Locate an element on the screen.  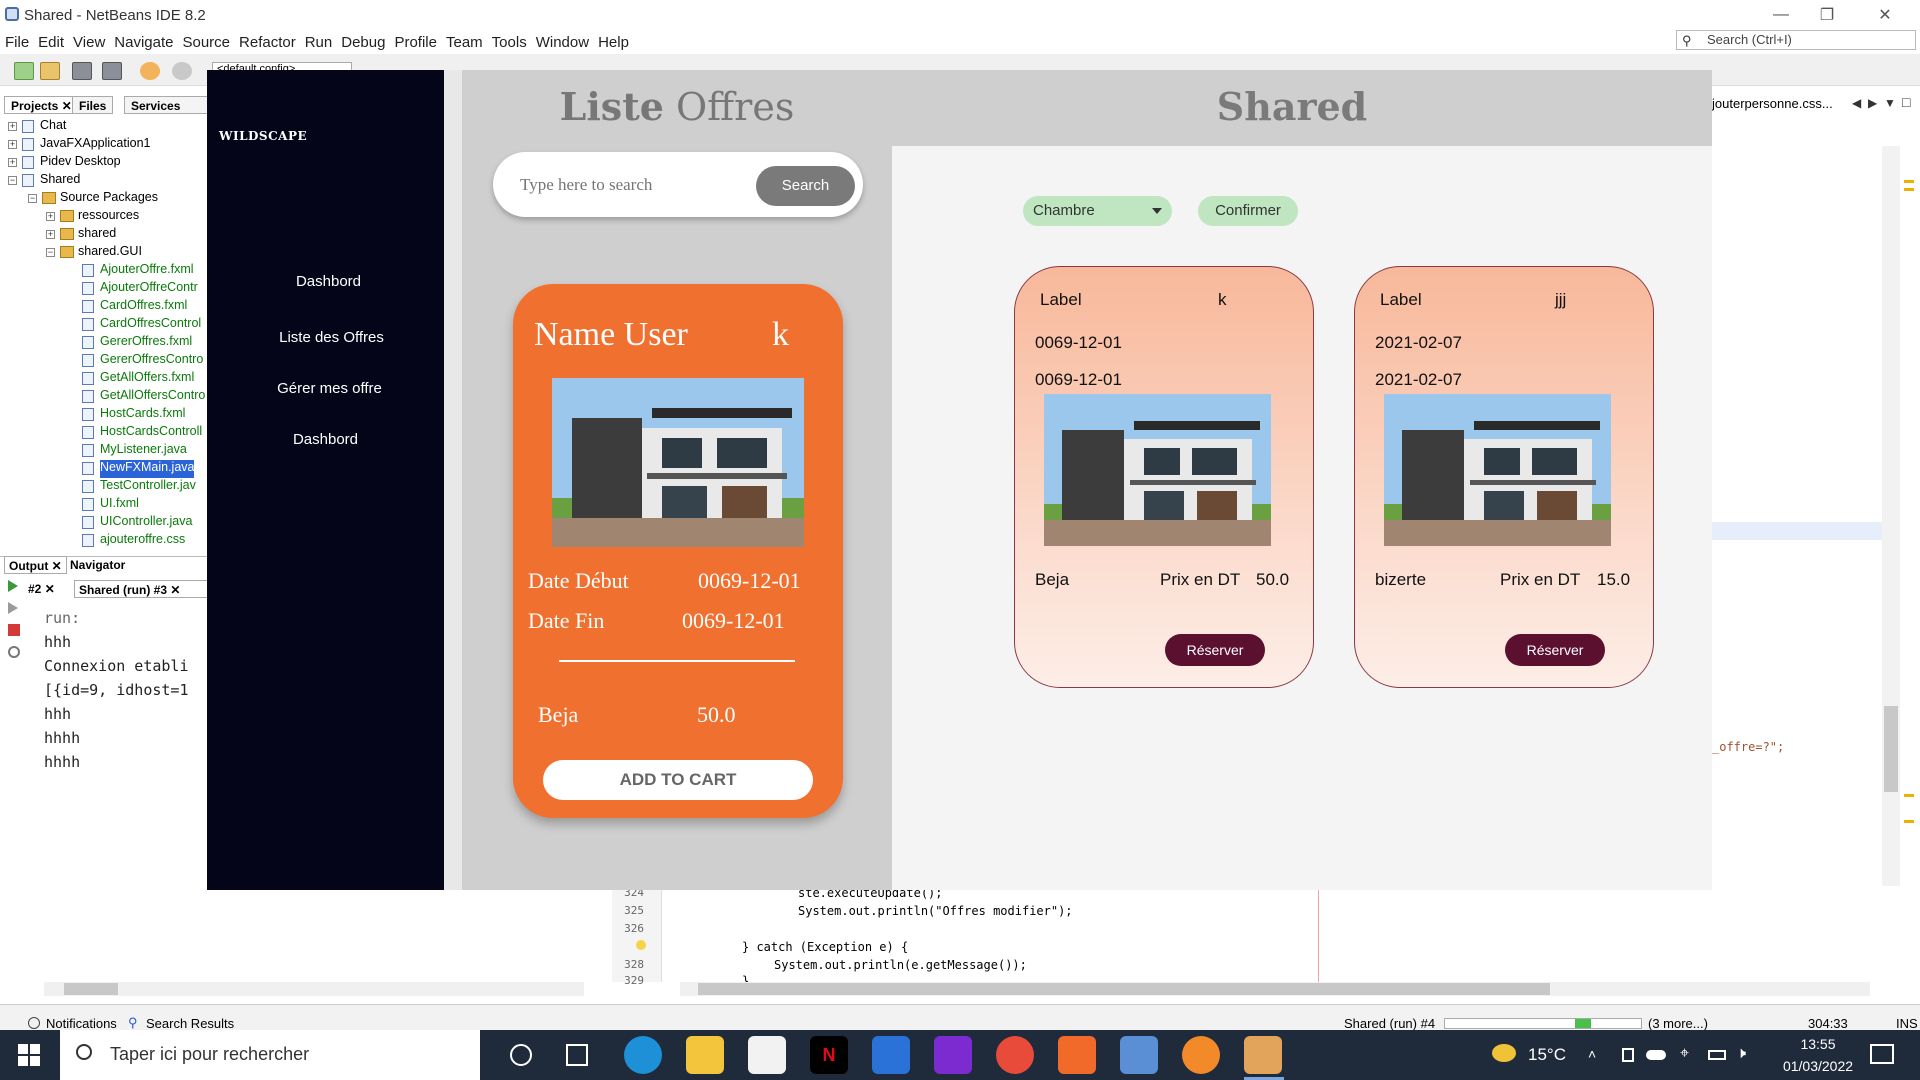
tree-node: ajouteroffre.css is located at coordinates (142, 541).